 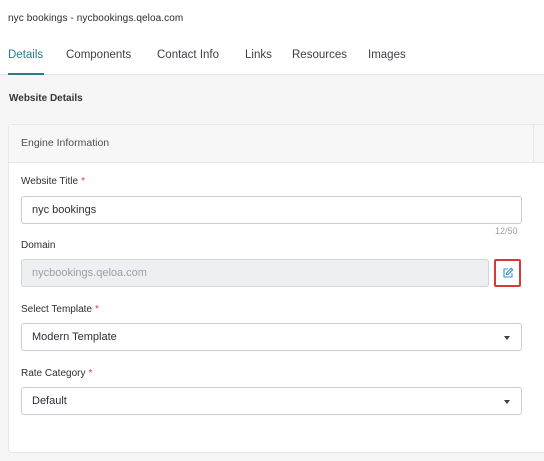 I want to click on card-title: Engine Information, so click(x=65, y=143).